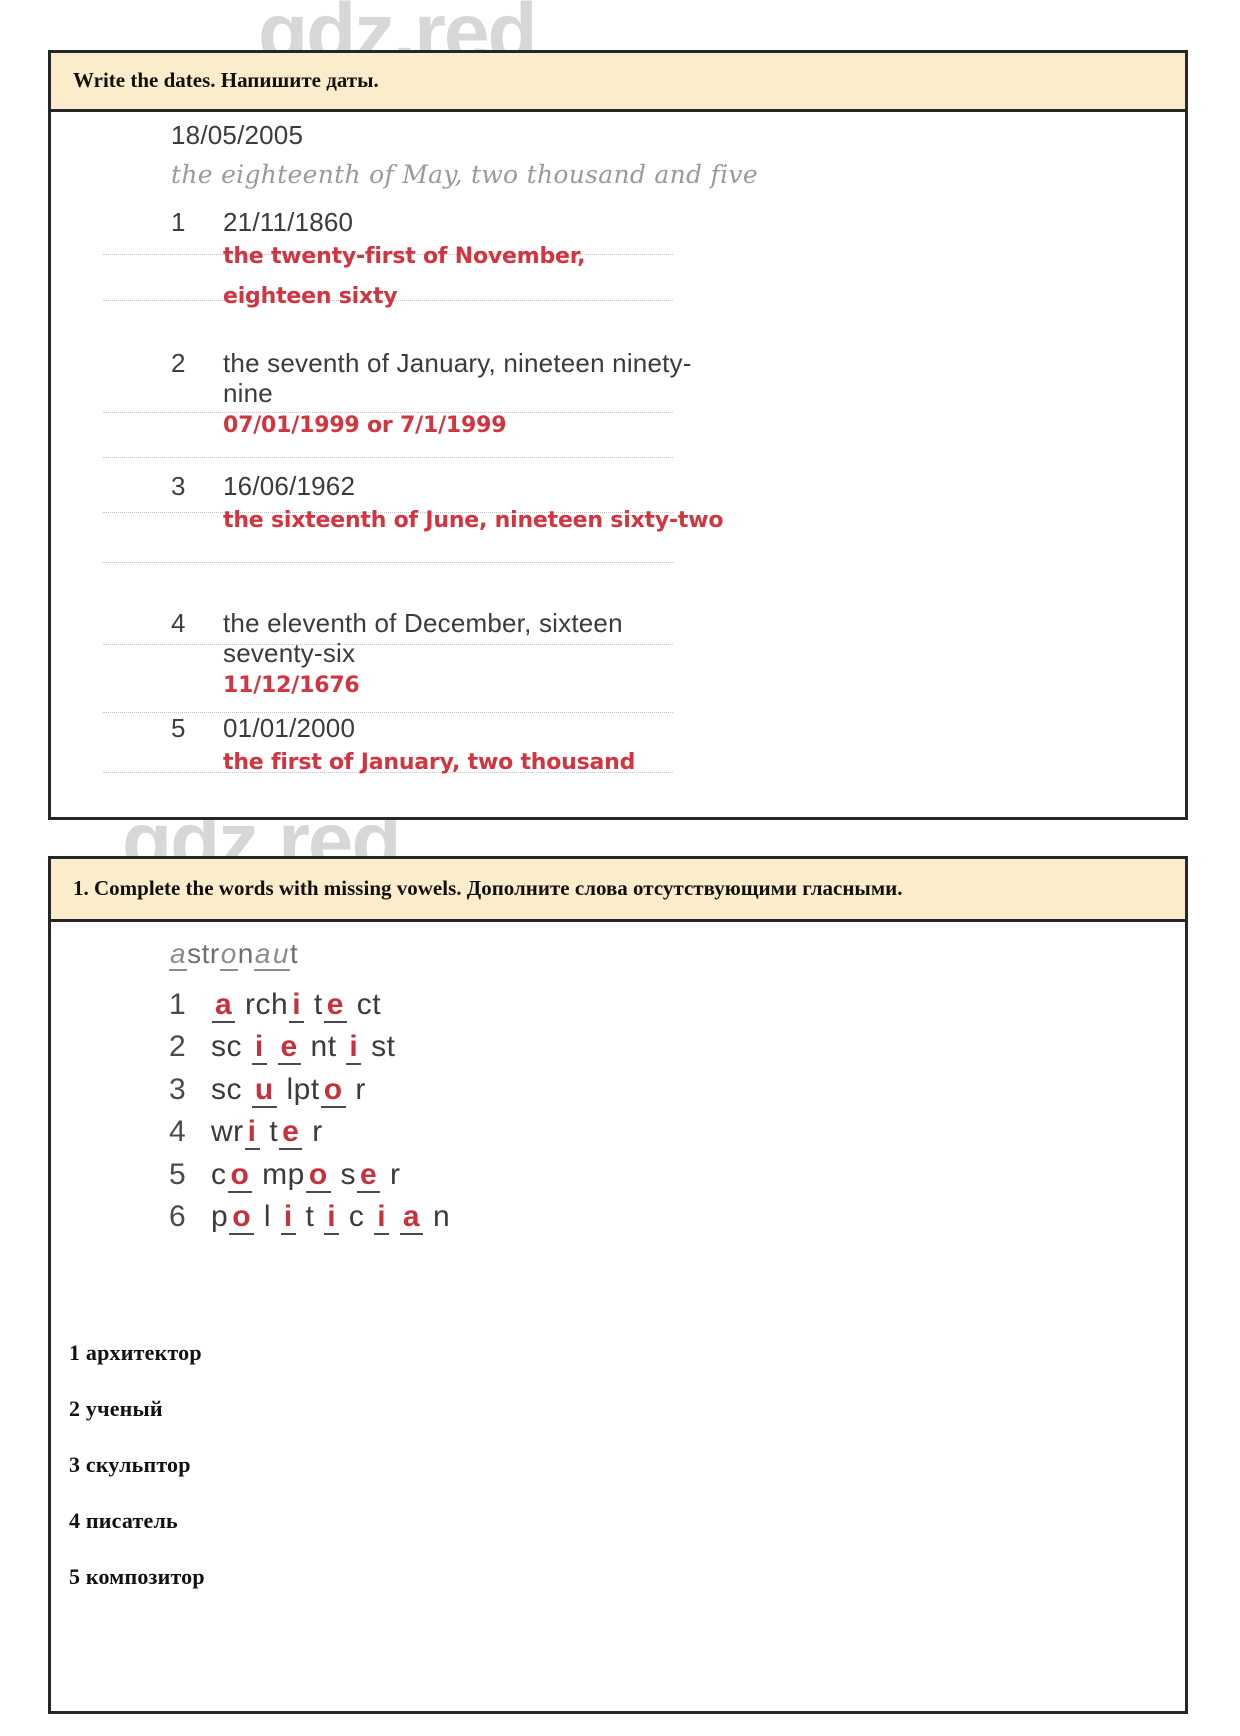 This screenshot has height=1736, width=1240. I want to click on translation-item: 4 писатель, so click(123, 1520).